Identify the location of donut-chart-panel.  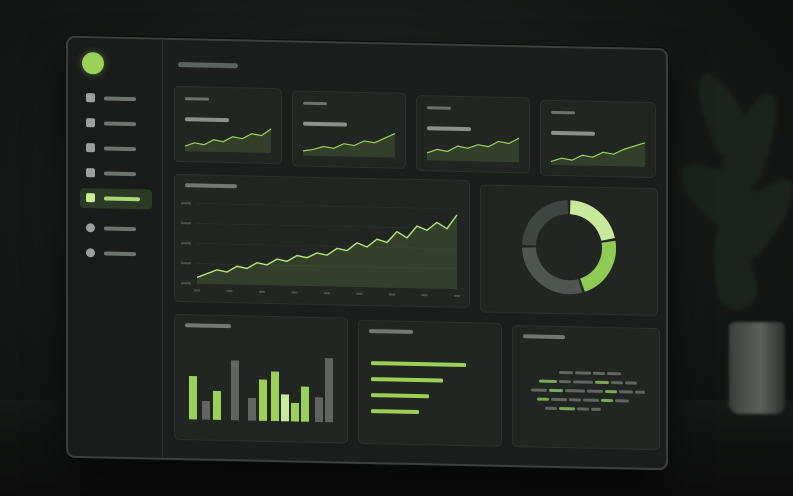
(569, 250).